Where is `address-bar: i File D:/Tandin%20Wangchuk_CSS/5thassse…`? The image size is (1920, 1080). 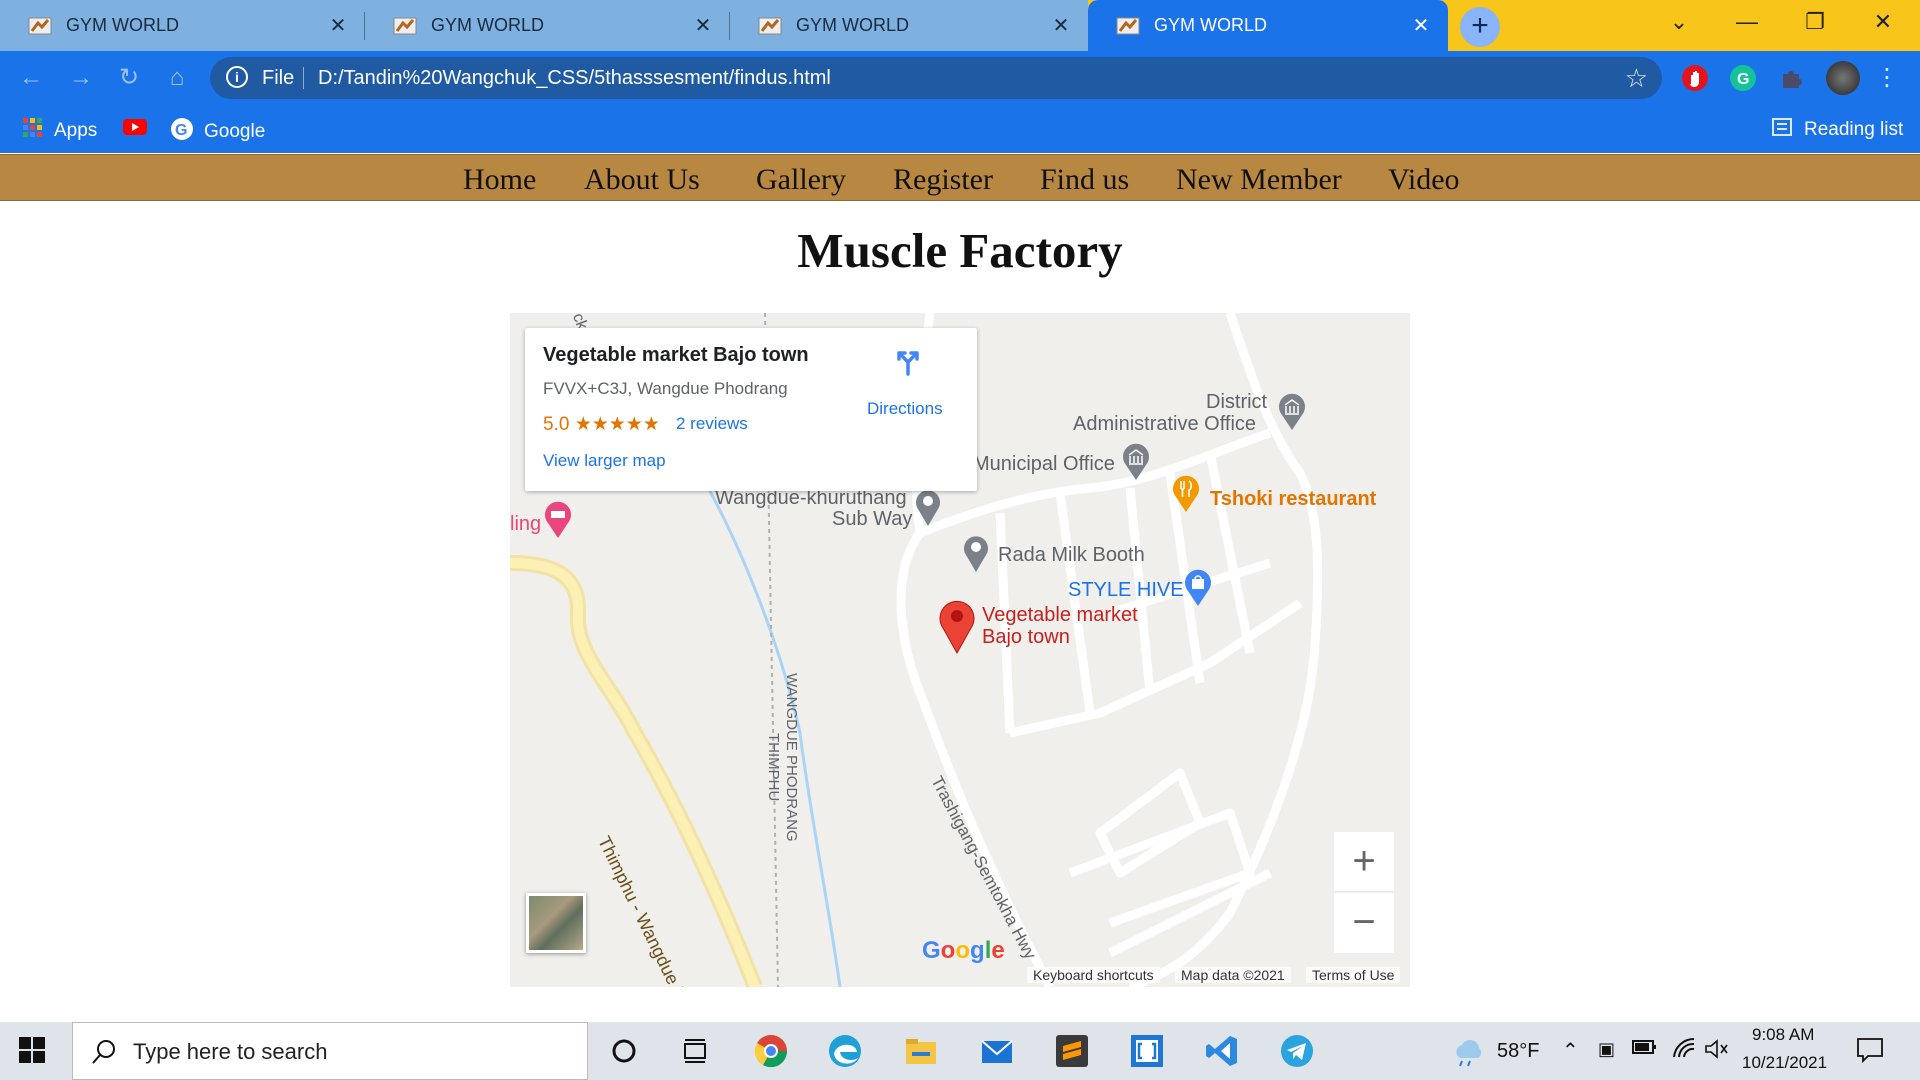 address-bar: i File D:/Tandin%20Wangchuk_CSS/5thassse… is located at coordinates (936, 78).